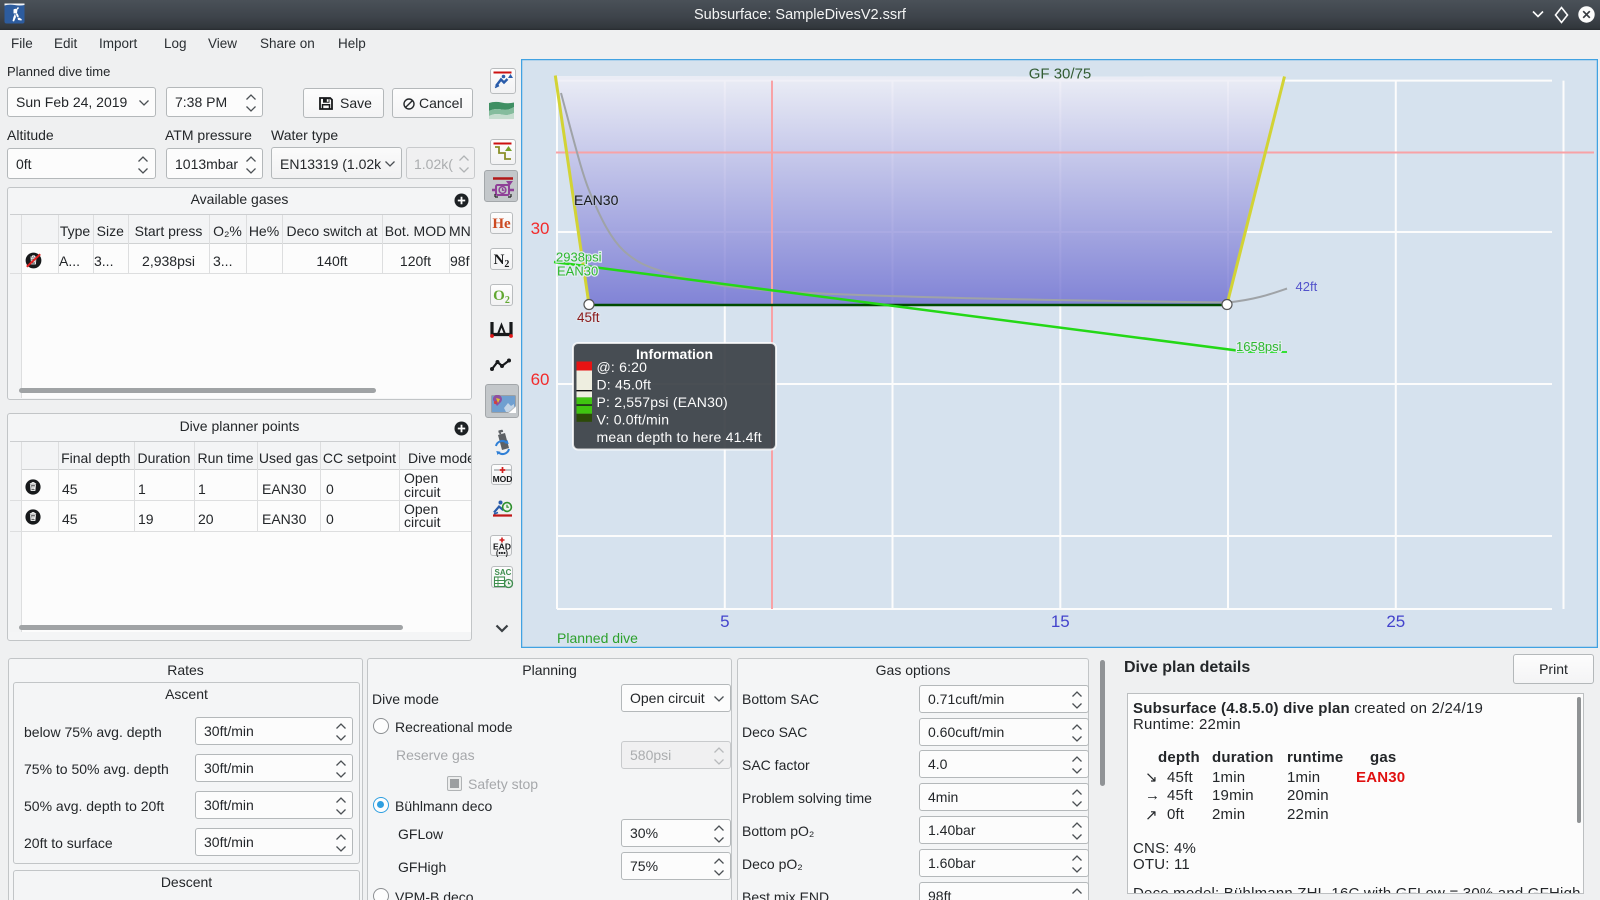 The width and height of the screenshot is (1600, 900). I want to click on svg-text: Planned dive, so click(597, 638).